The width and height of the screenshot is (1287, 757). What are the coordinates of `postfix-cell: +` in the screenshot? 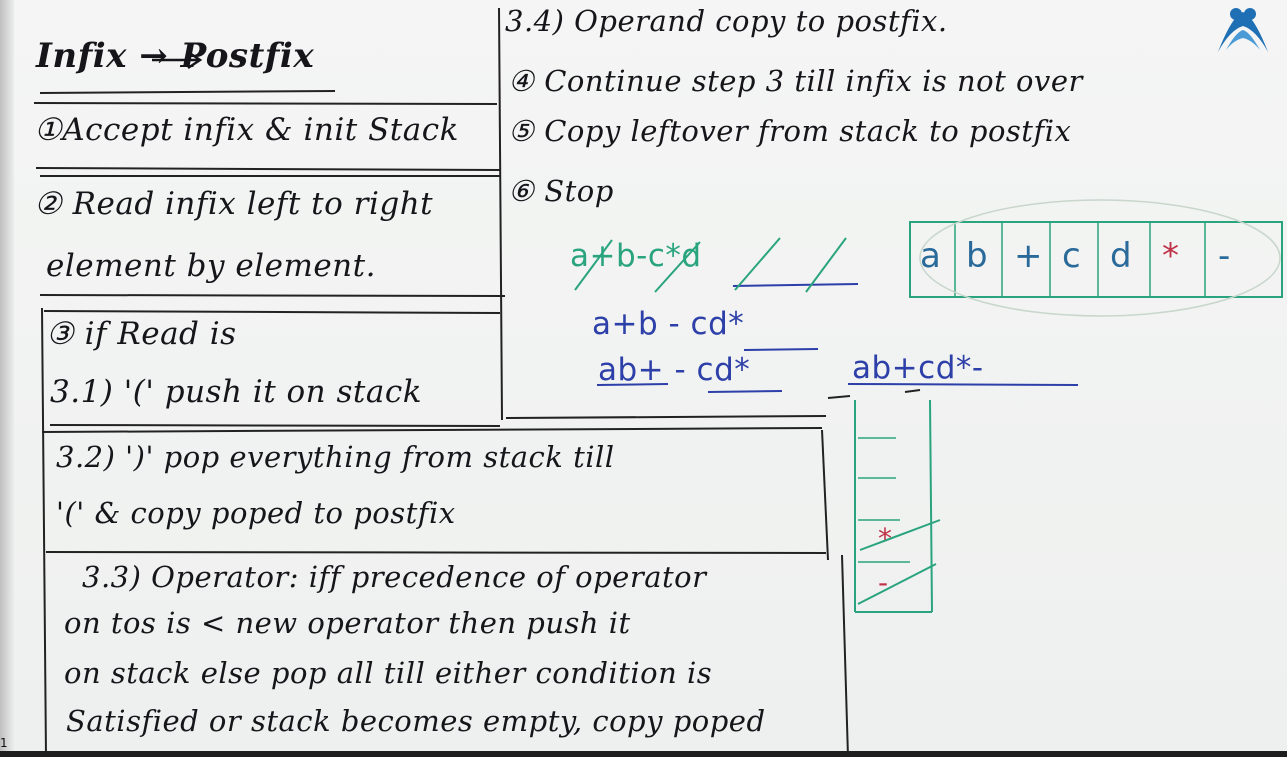 It's located at (1028, 256).